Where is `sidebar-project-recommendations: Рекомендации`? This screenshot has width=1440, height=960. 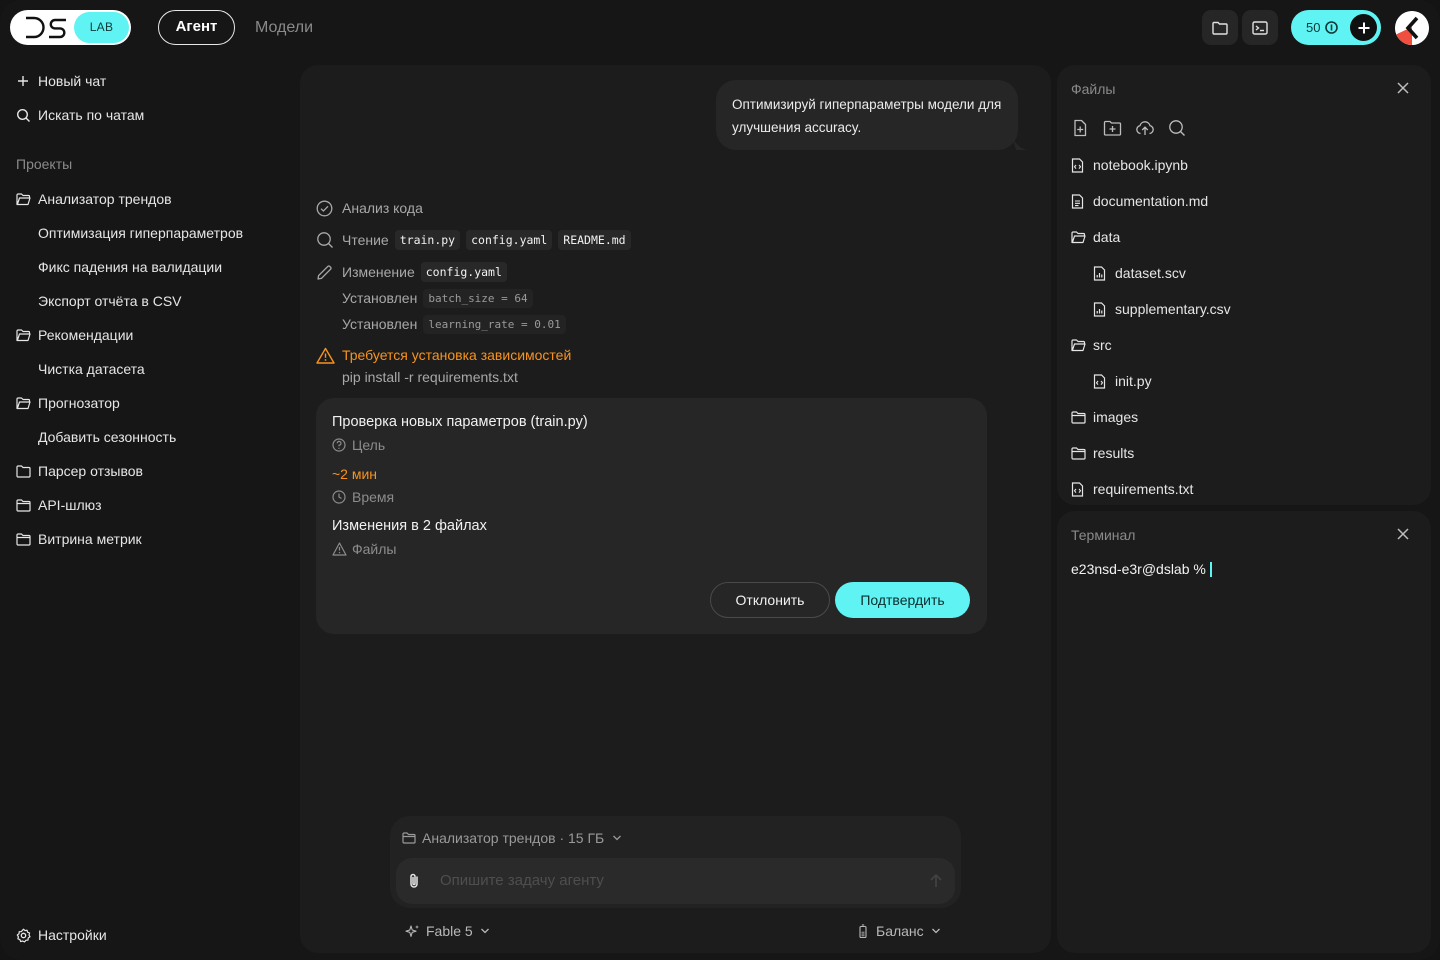 sidebar-project-recommendations: Рекомендации is located at coordinates (74, 335).